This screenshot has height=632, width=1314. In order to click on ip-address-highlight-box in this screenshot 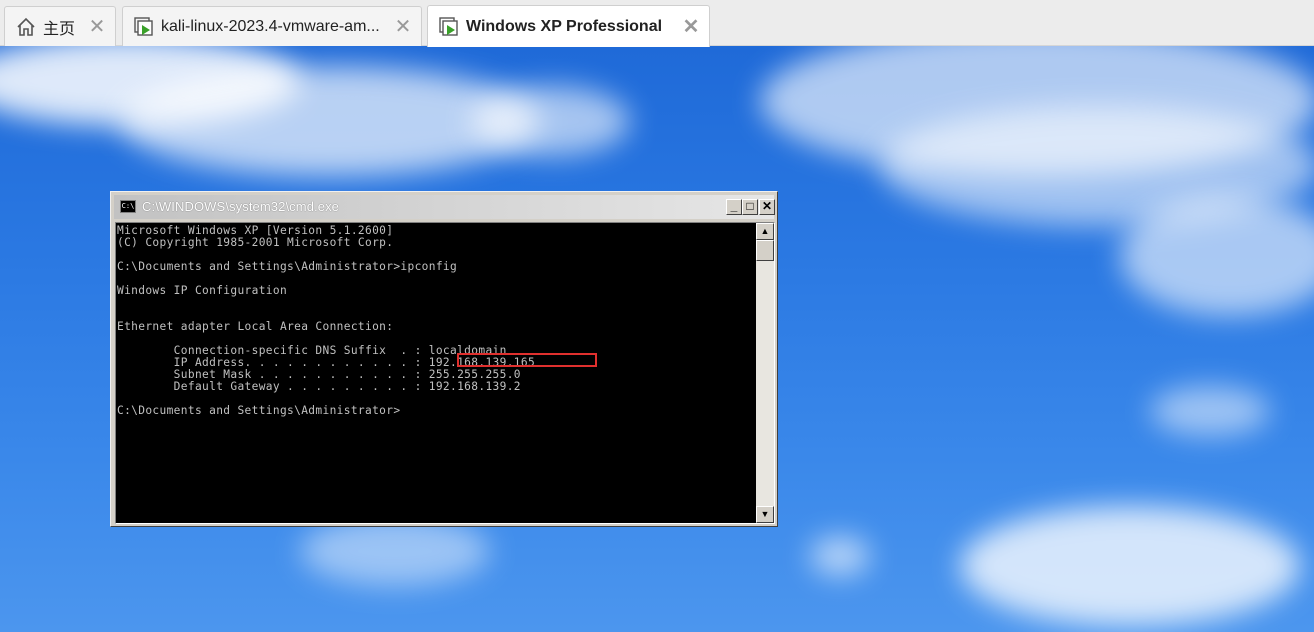, I will do `click(527, 360)`.